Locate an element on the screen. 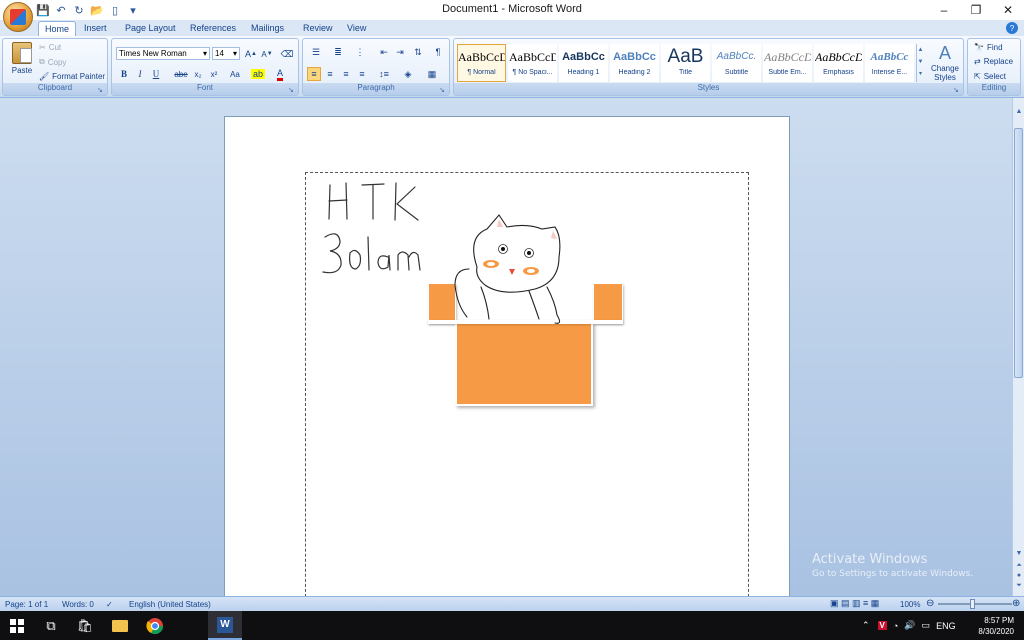  show-marks-button: ¶ is located at coordinates (438, 52).